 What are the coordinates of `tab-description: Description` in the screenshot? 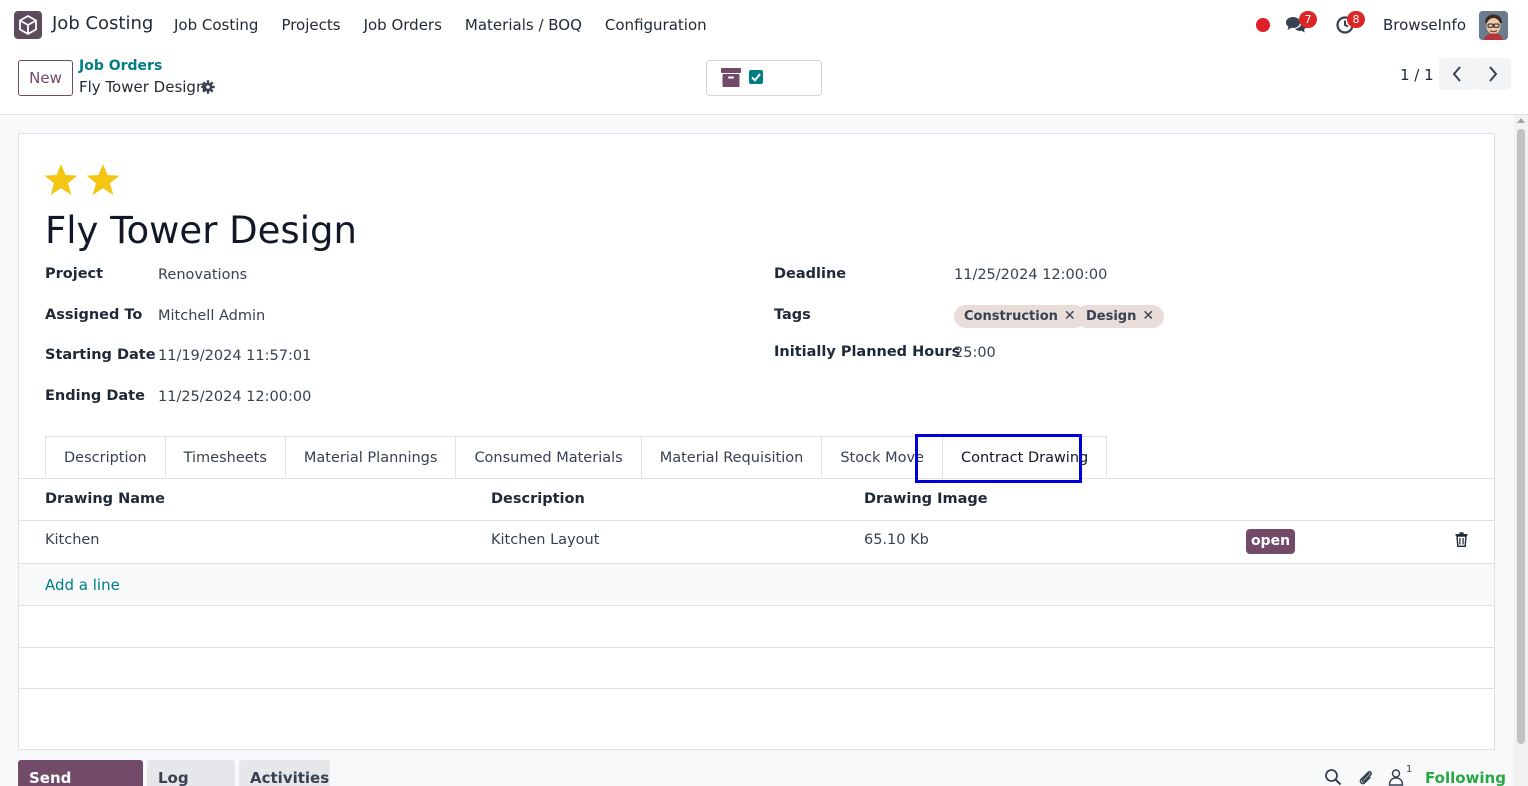 It's located at (105, 457).